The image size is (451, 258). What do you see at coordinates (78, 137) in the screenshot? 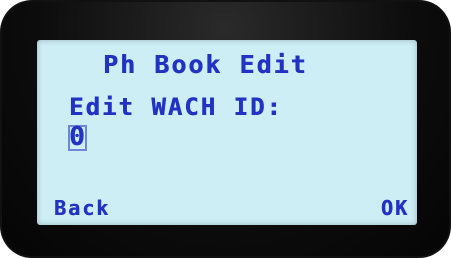
I see `id-input-value: 0` at bounding box center [78, 137].